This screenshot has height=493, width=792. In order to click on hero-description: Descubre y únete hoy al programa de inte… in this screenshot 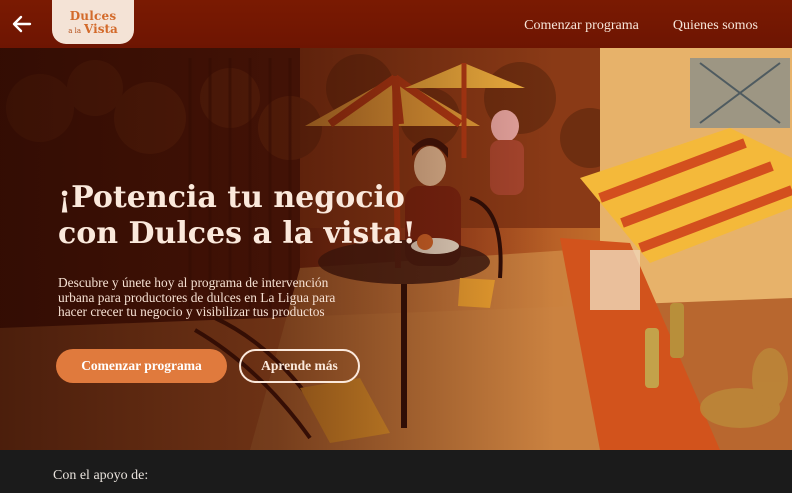, I will do `click(197, 297)`.